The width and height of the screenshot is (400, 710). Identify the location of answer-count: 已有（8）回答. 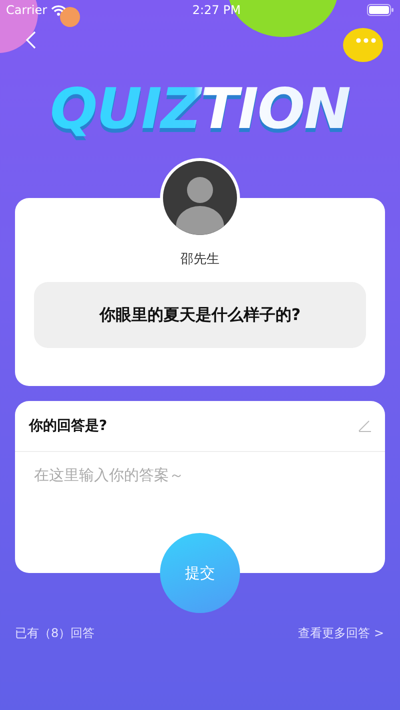
(55, 633).